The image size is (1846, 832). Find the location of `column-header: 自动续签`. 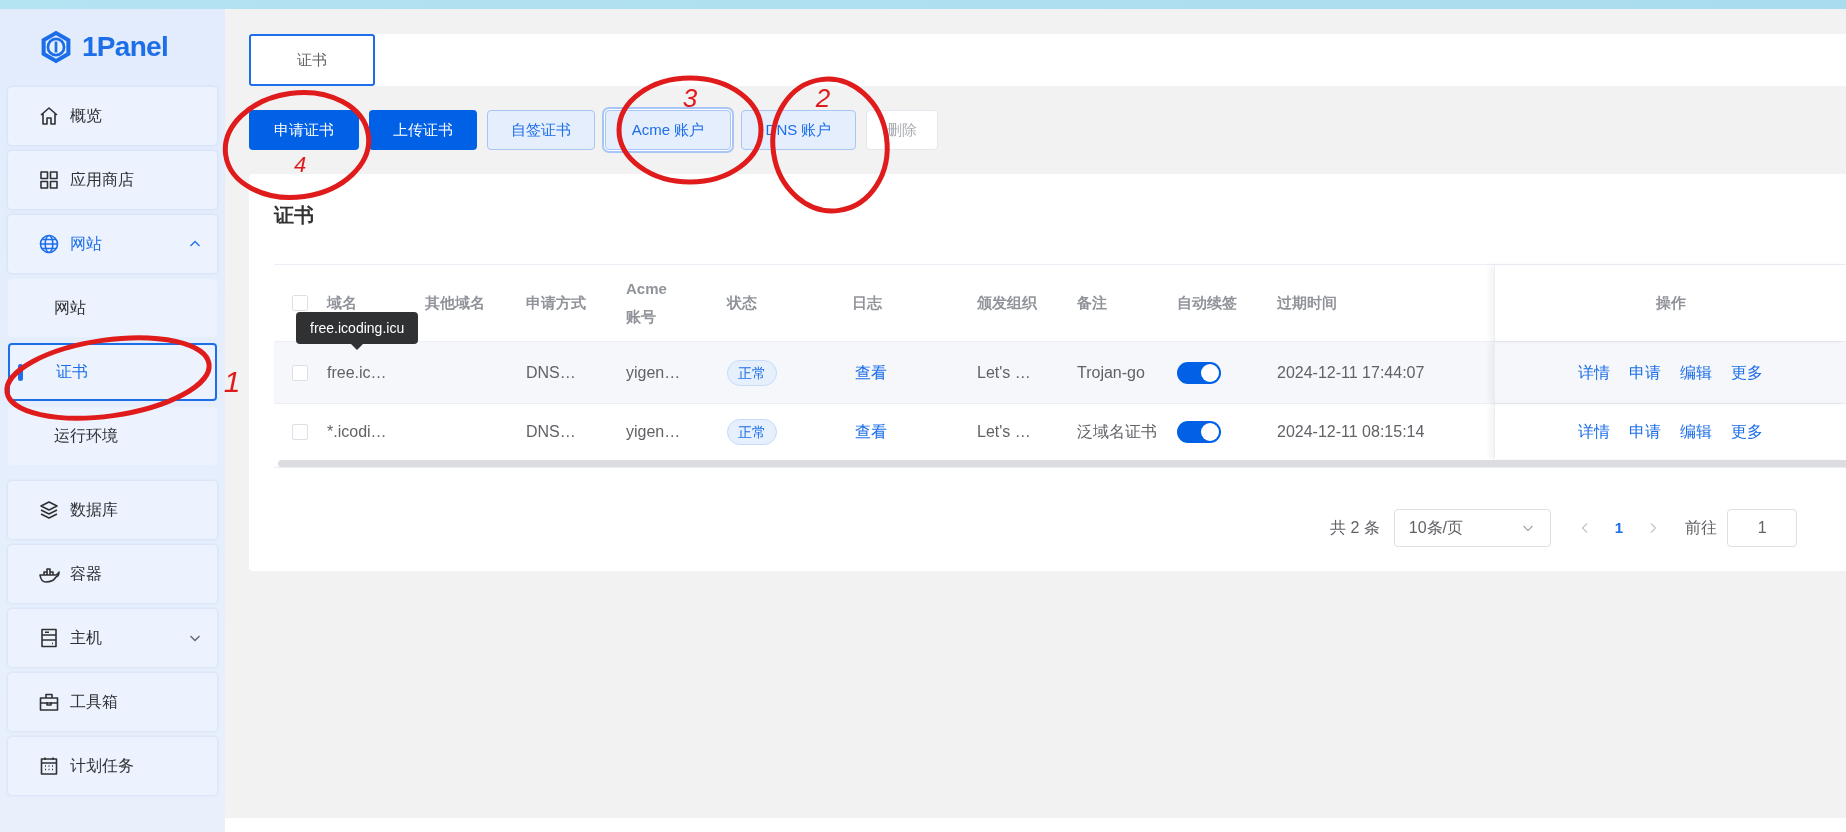

column-header: 自动续签 is located at coordinates (1207, 303).